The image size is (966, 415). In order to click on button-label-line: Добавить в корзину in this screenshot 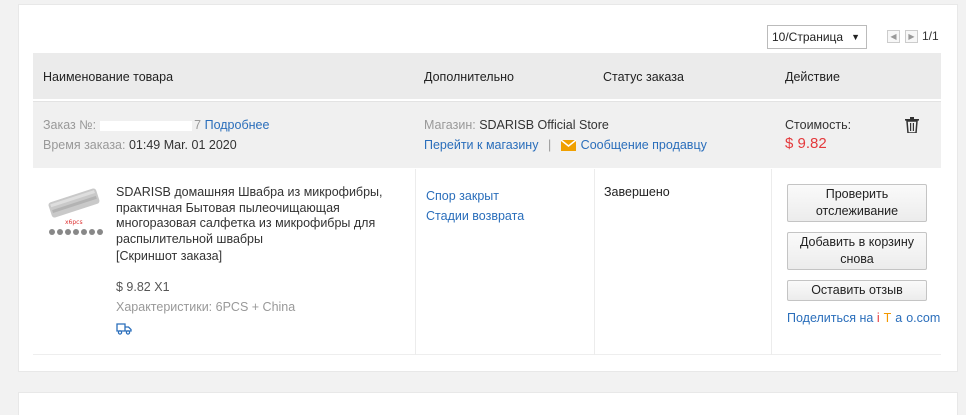, I will do `click(857, 242)`.